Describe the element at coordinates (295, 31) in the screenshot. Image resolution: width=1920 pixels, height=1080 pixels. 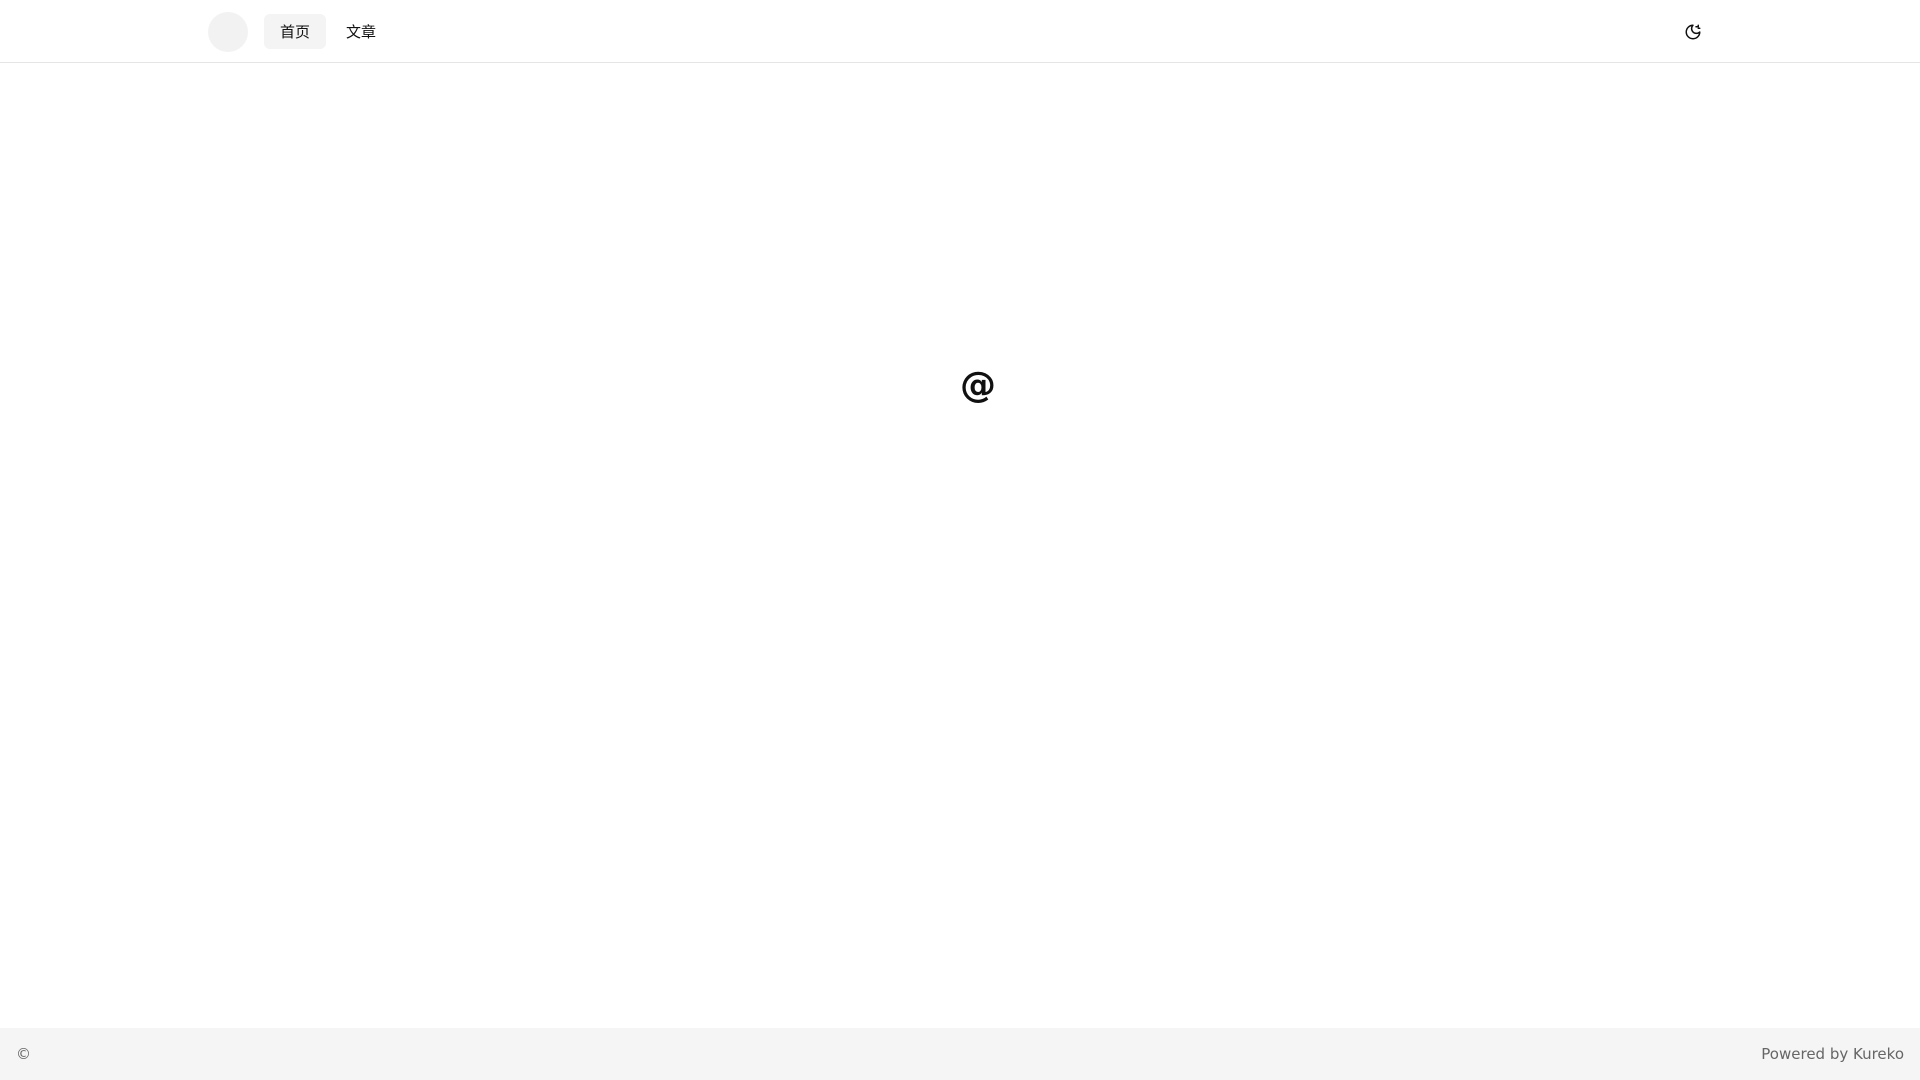
I see `nav-item-home: 首页` at that location.